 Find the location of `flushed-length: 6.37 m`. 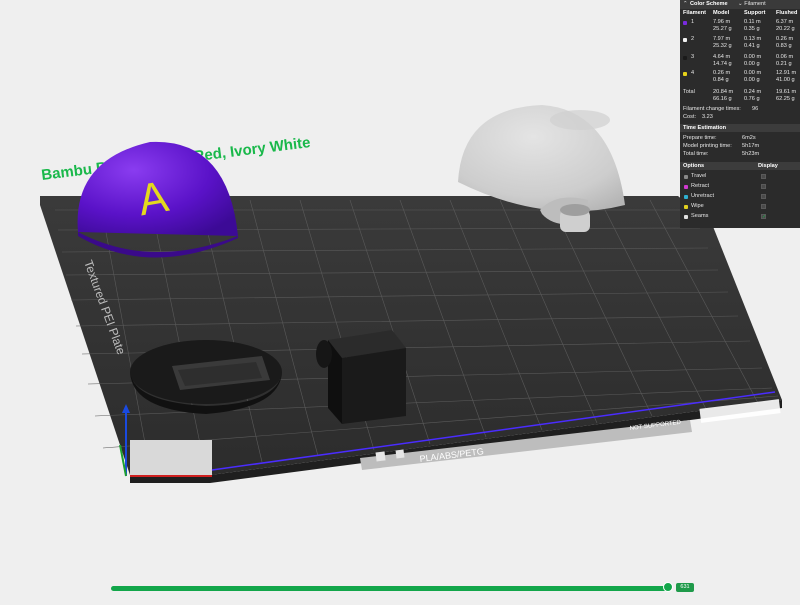

flushed-length: 6.37 m is located at coordinates (785, 22).